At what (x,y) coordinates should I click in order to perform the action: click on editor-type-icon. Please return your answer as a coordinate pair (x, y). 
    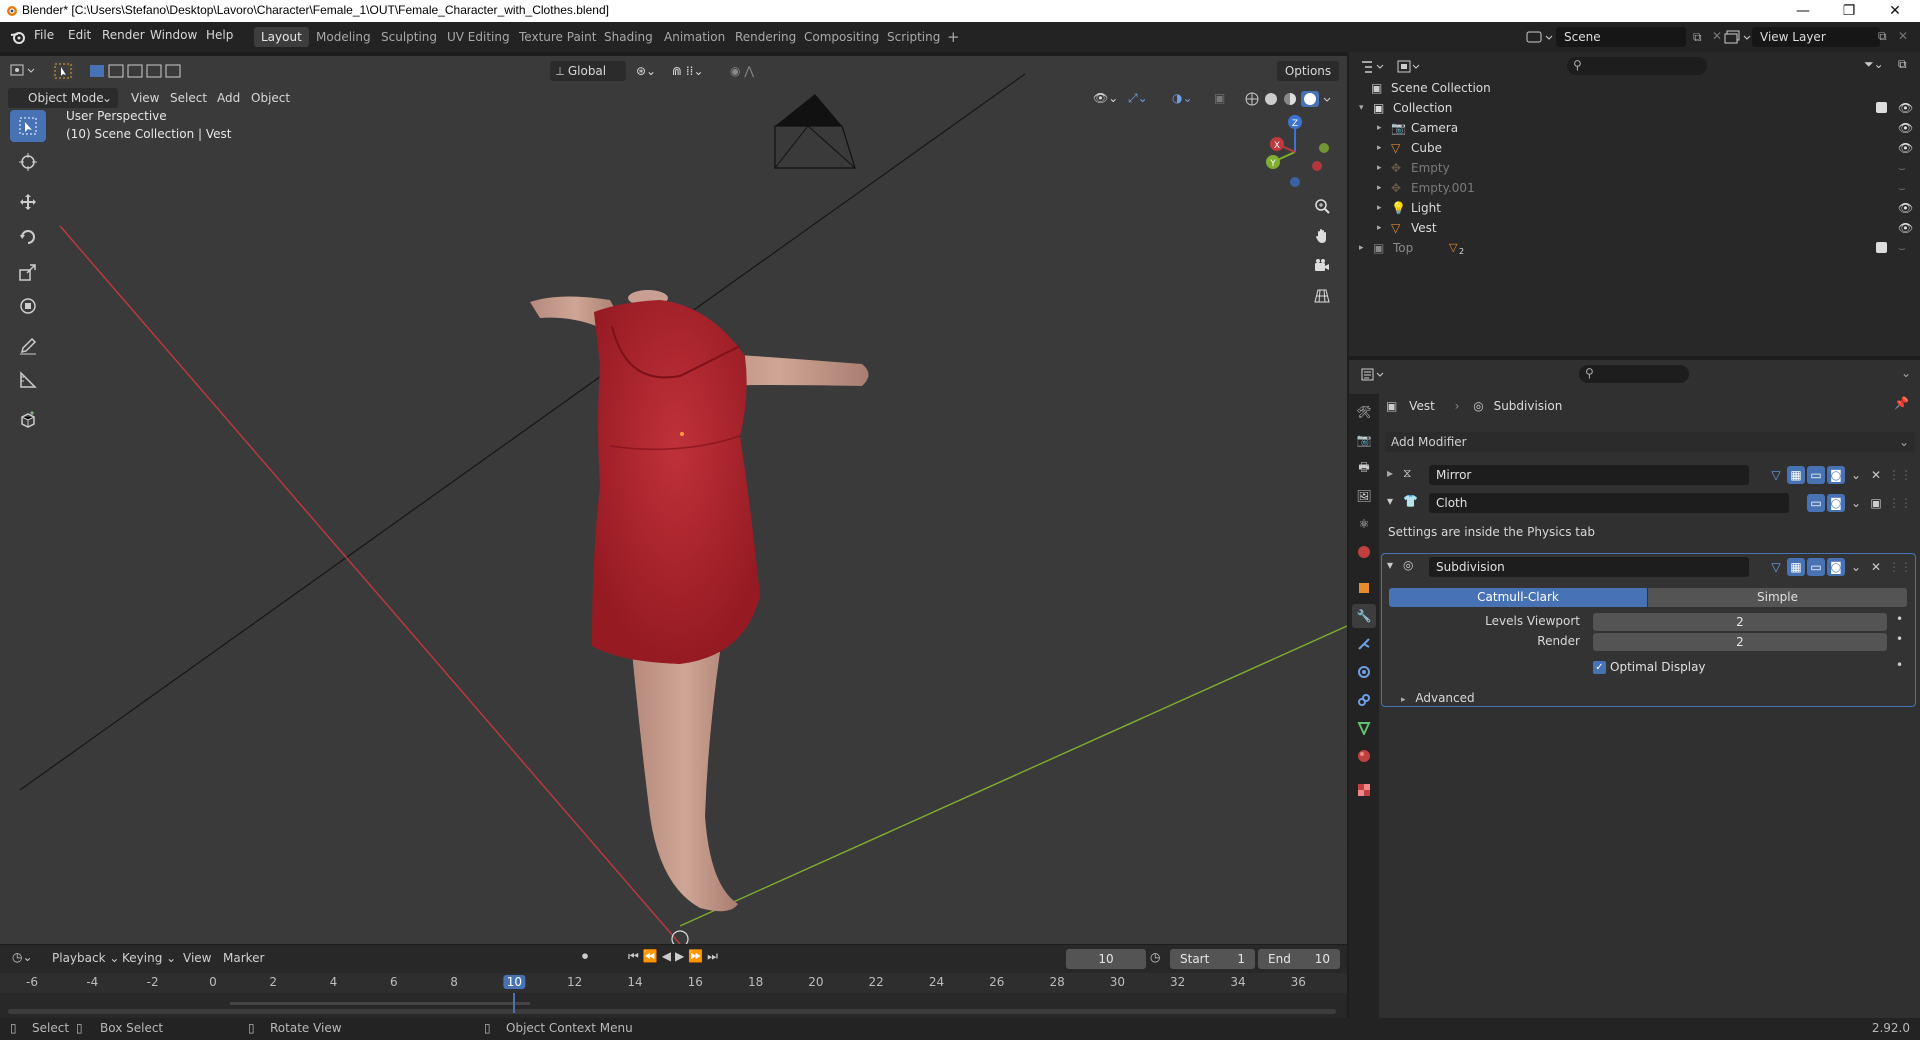
    Looking at the image, I should click on (24, 71).